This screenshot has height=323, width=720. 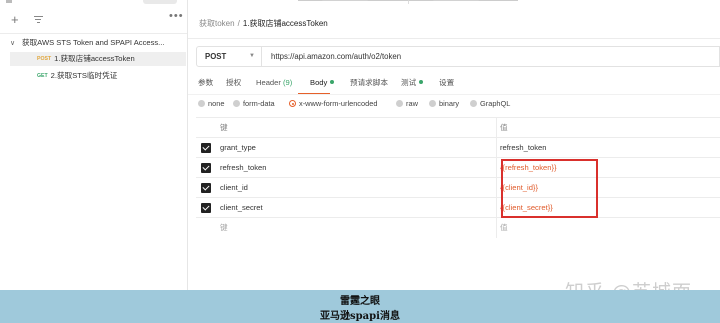 I want to click on tab-tests-label: 测试, so click(x=409, y=82).